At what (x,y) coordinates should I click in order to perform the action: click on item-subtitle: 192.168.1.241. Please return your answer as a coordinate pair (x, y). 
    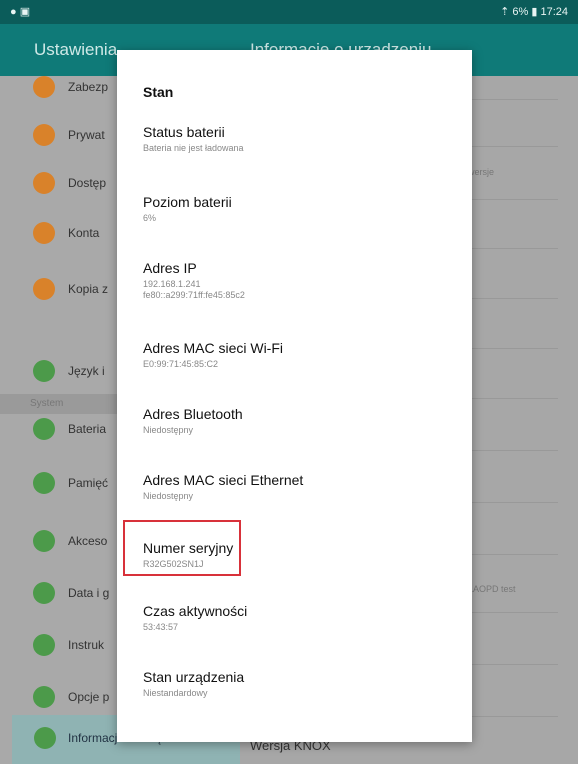
    Looking at the image, I should click on (172, 284).